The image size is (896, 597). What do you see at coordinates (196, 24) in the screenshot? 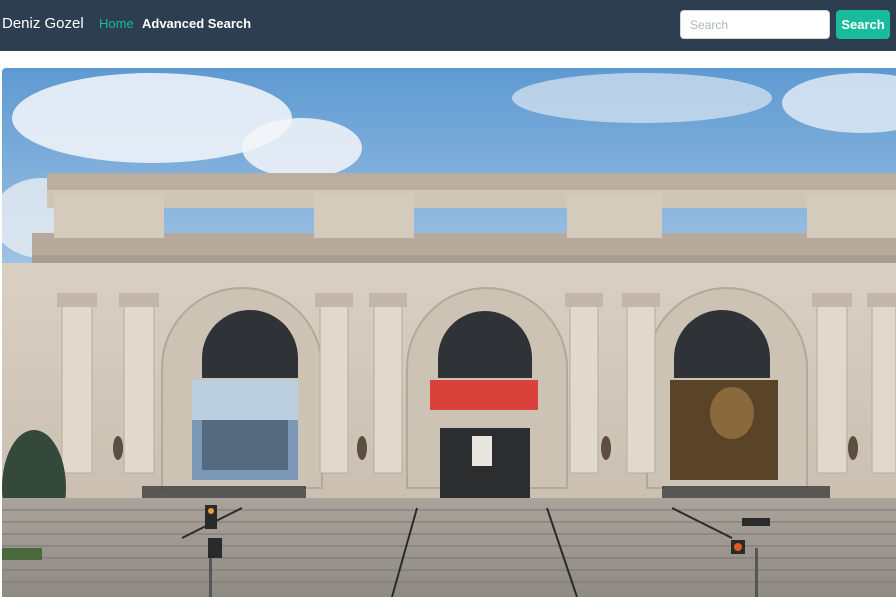
I see `nav-link-advanced-search: Advanced Search` at bounding box center [196, 24].